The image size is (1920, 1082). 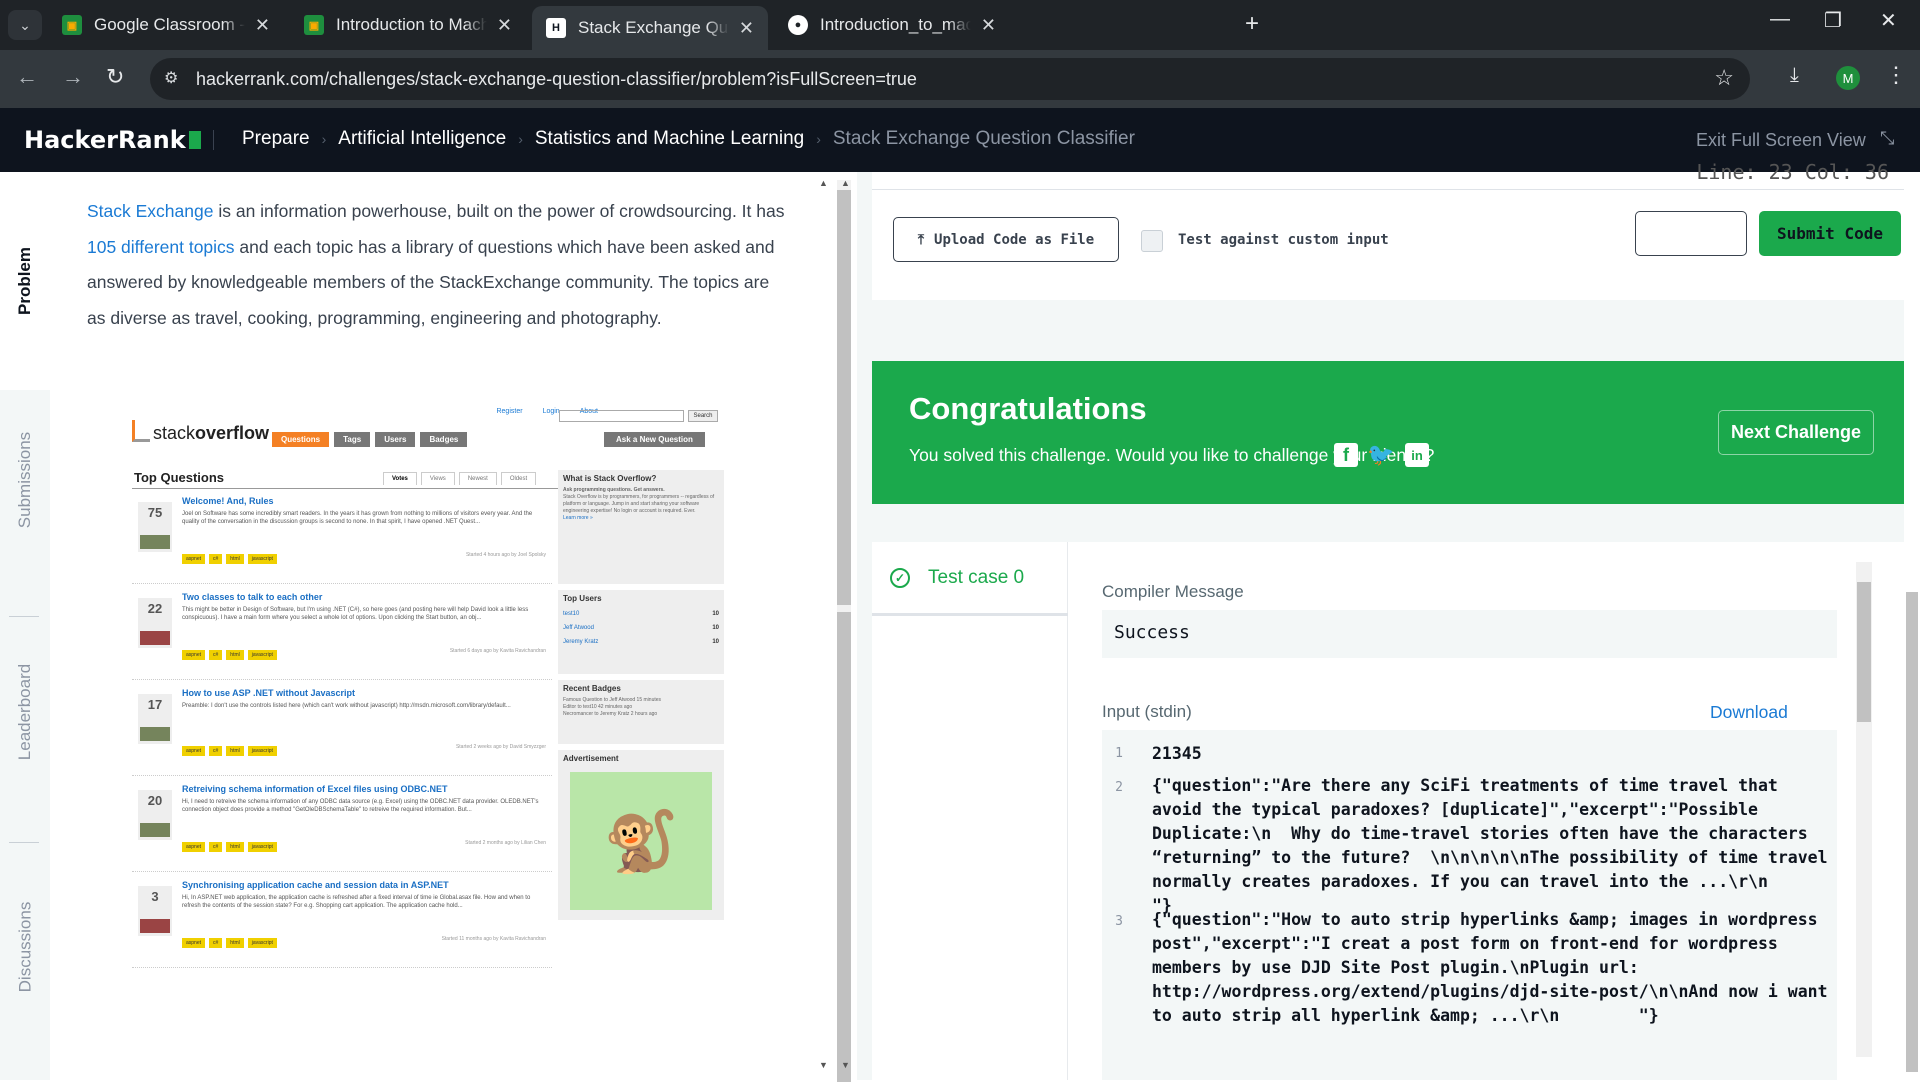 What do you see at coordinates (1848, 78) in the screenshot?
I see `avatar: M` at bounding box center [1848, 78].